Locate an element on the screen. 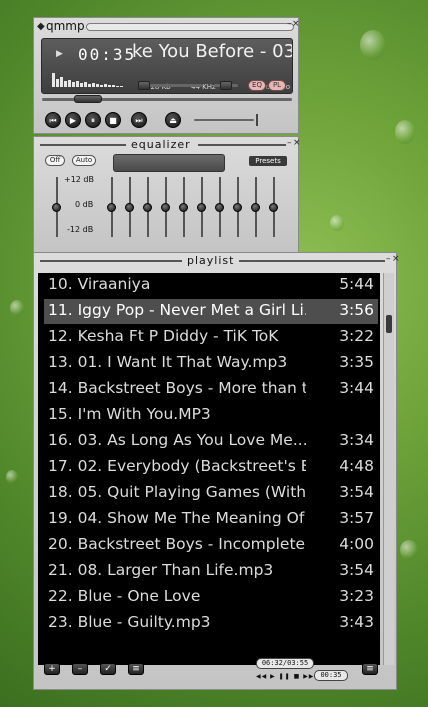  playlist-row: 23. Blue - Guilty.mp3 3:43 is located at coordinates (211, 623).